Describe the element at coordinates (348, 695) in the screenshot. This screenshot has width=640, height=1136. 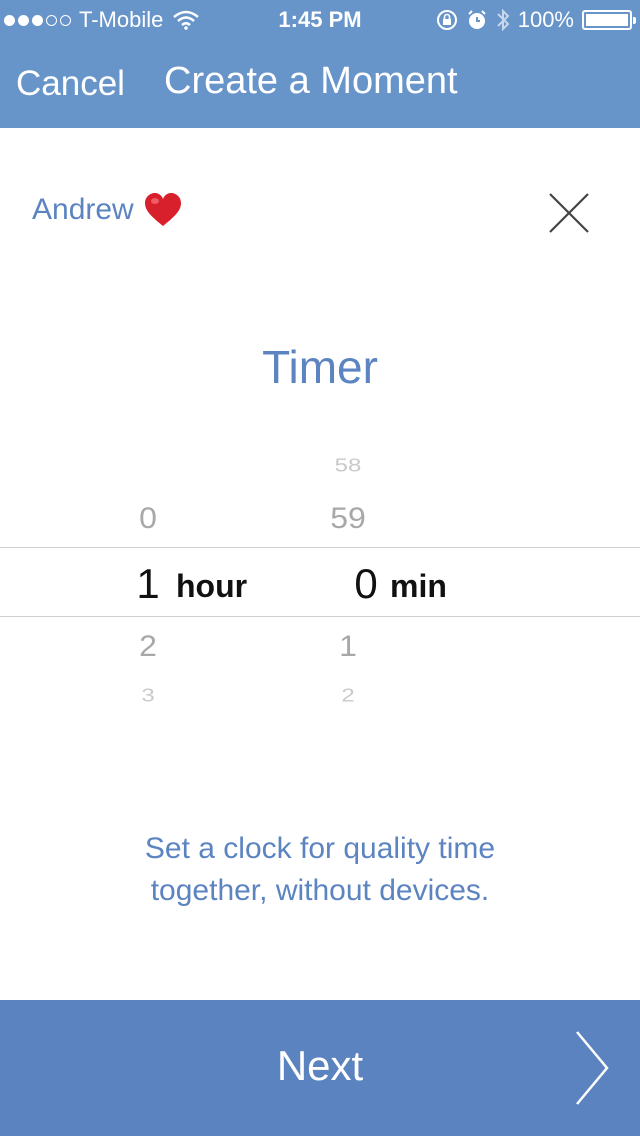
I see `minute-value-below-far: 2` at that location.